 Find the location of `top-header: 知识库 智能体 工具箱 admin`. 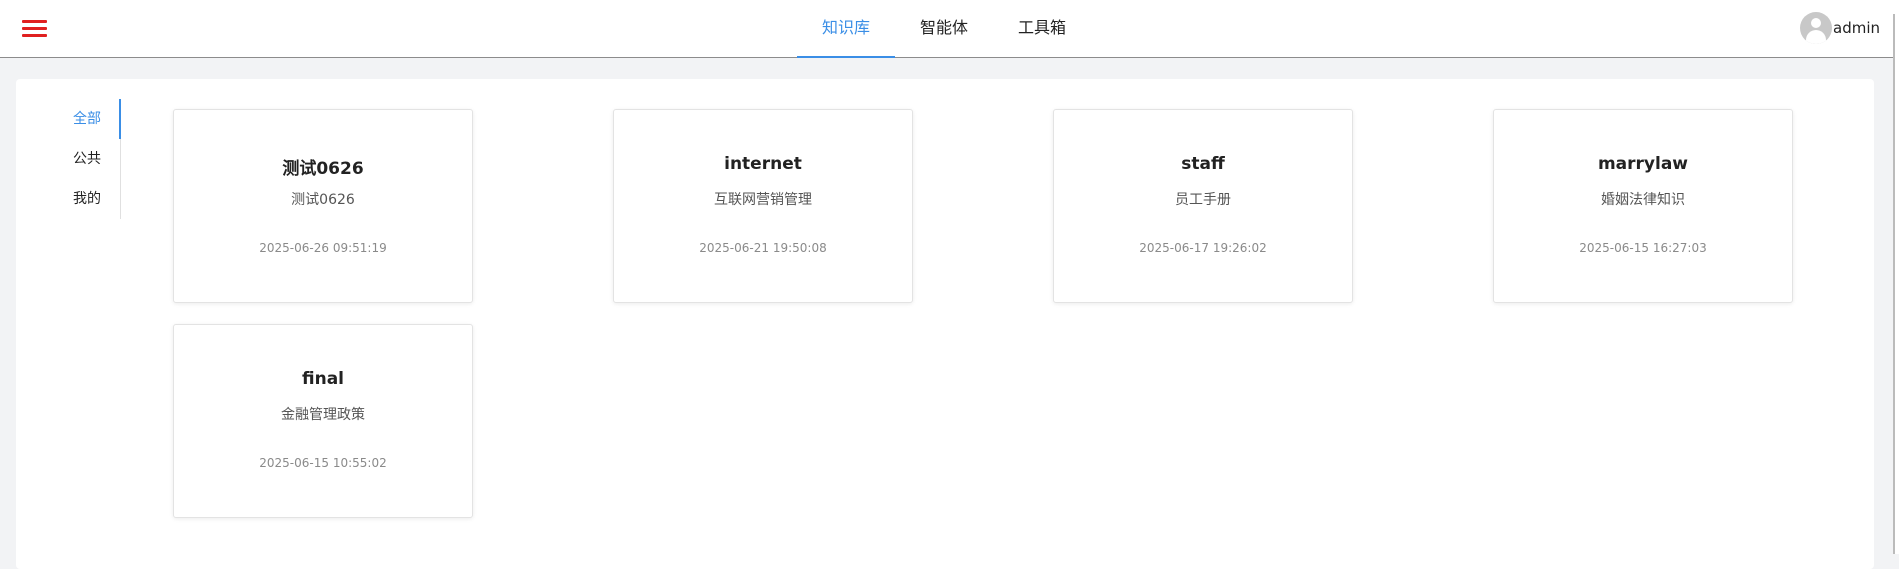

top-header: 知识库 智能体 工具箱 admin is located at coordinates (949, 29).